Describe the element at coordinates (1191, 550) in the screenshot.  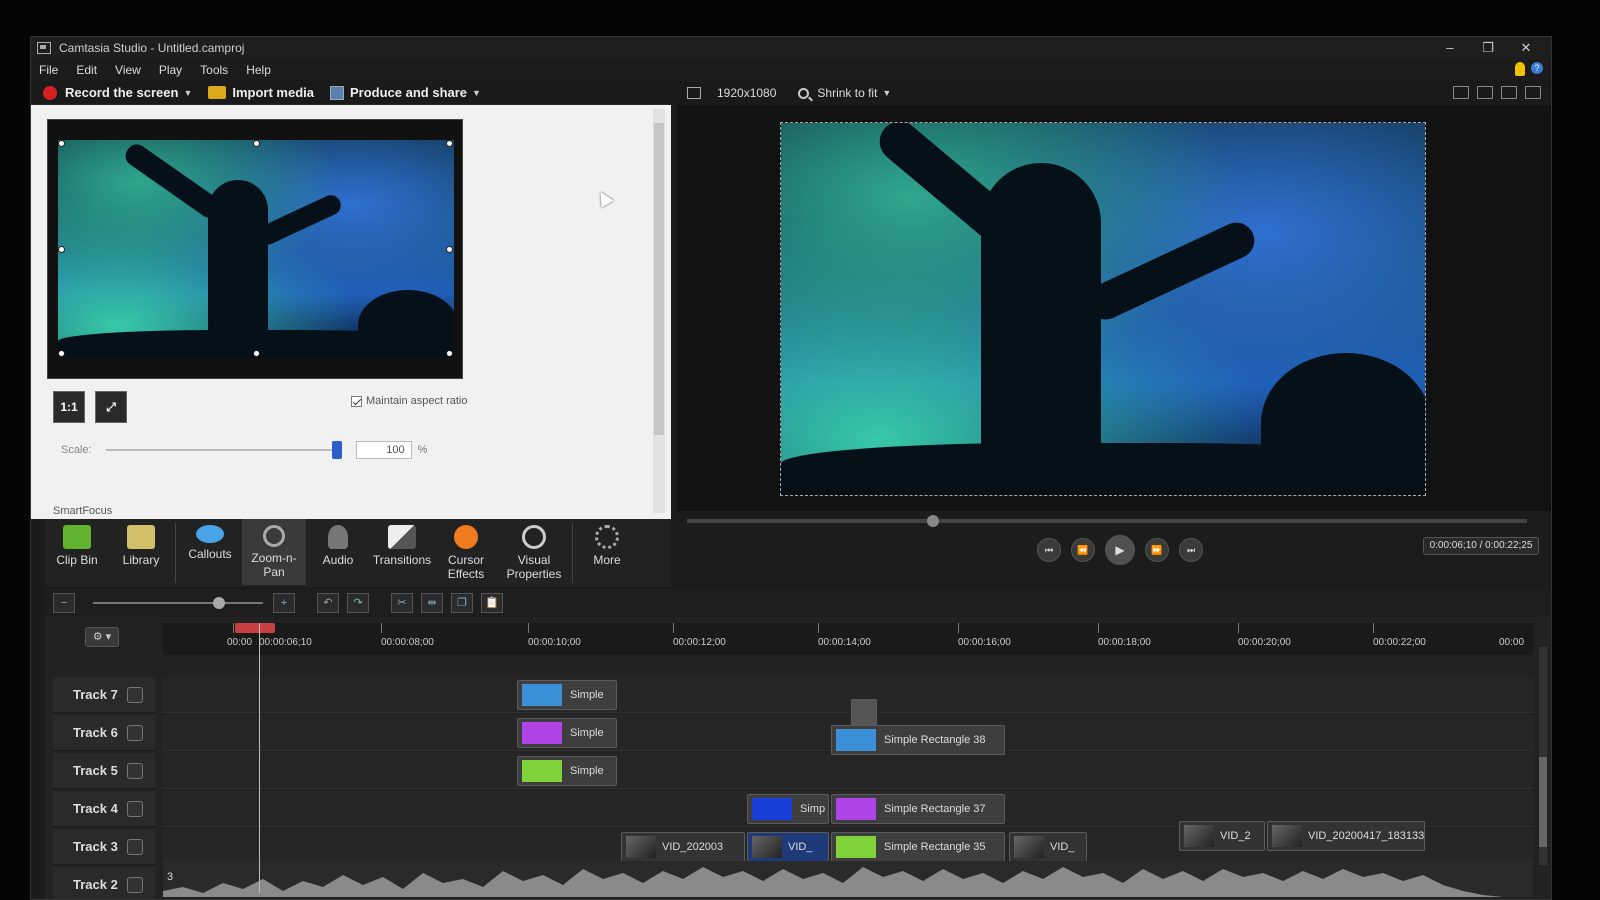
I see `skip-forward-icon: ⏭` at that location.